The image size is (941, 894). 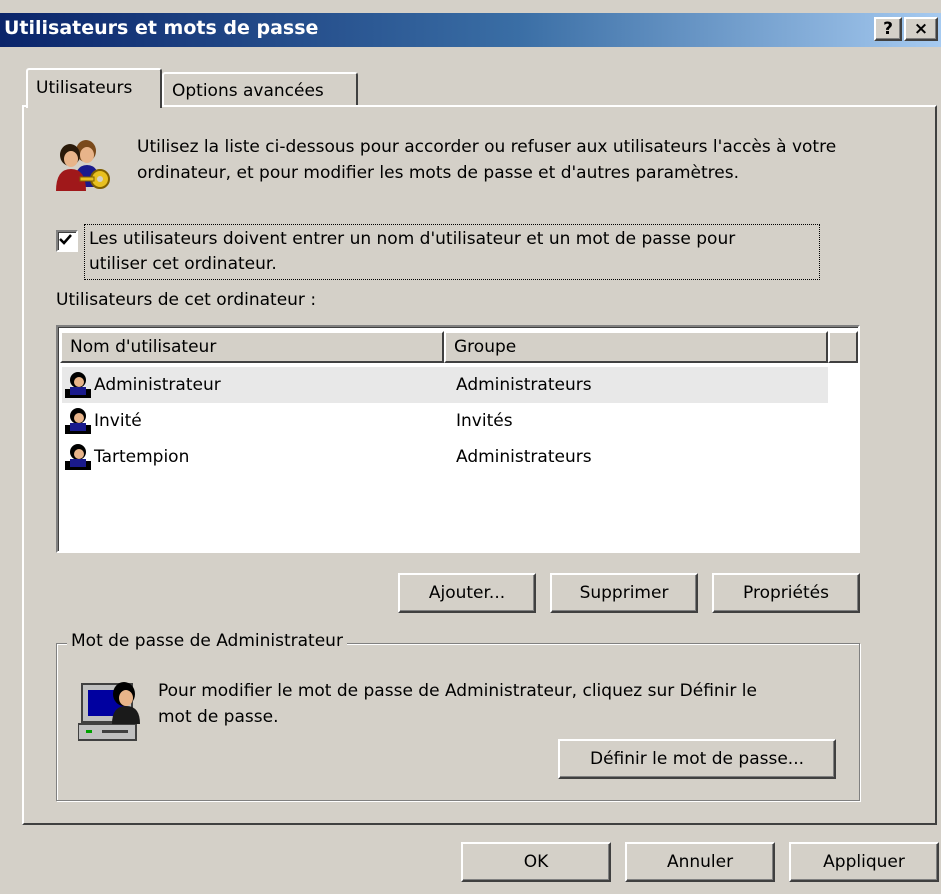 I want to click on password-group-legend: Mot de passe de Administrateur, so click(x=207, y=641).